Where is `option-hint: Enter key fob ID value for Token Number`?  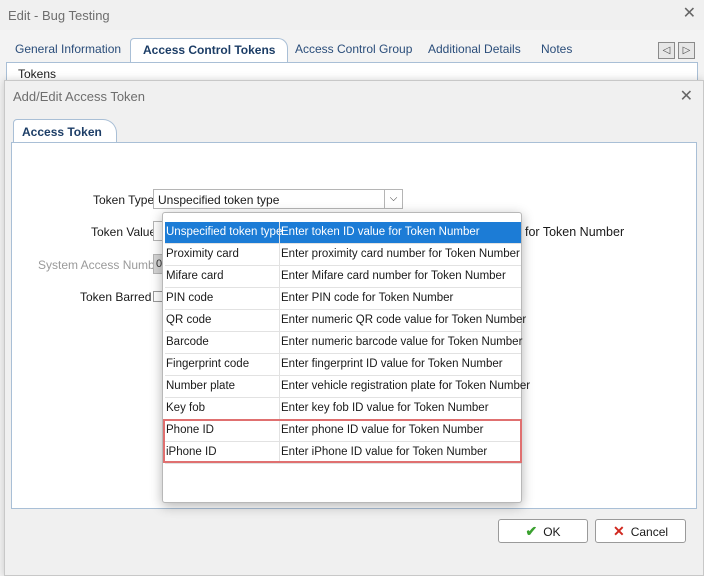 option-hint: Enter key fob ID value for Token Number is located at coordinates (385, 408).